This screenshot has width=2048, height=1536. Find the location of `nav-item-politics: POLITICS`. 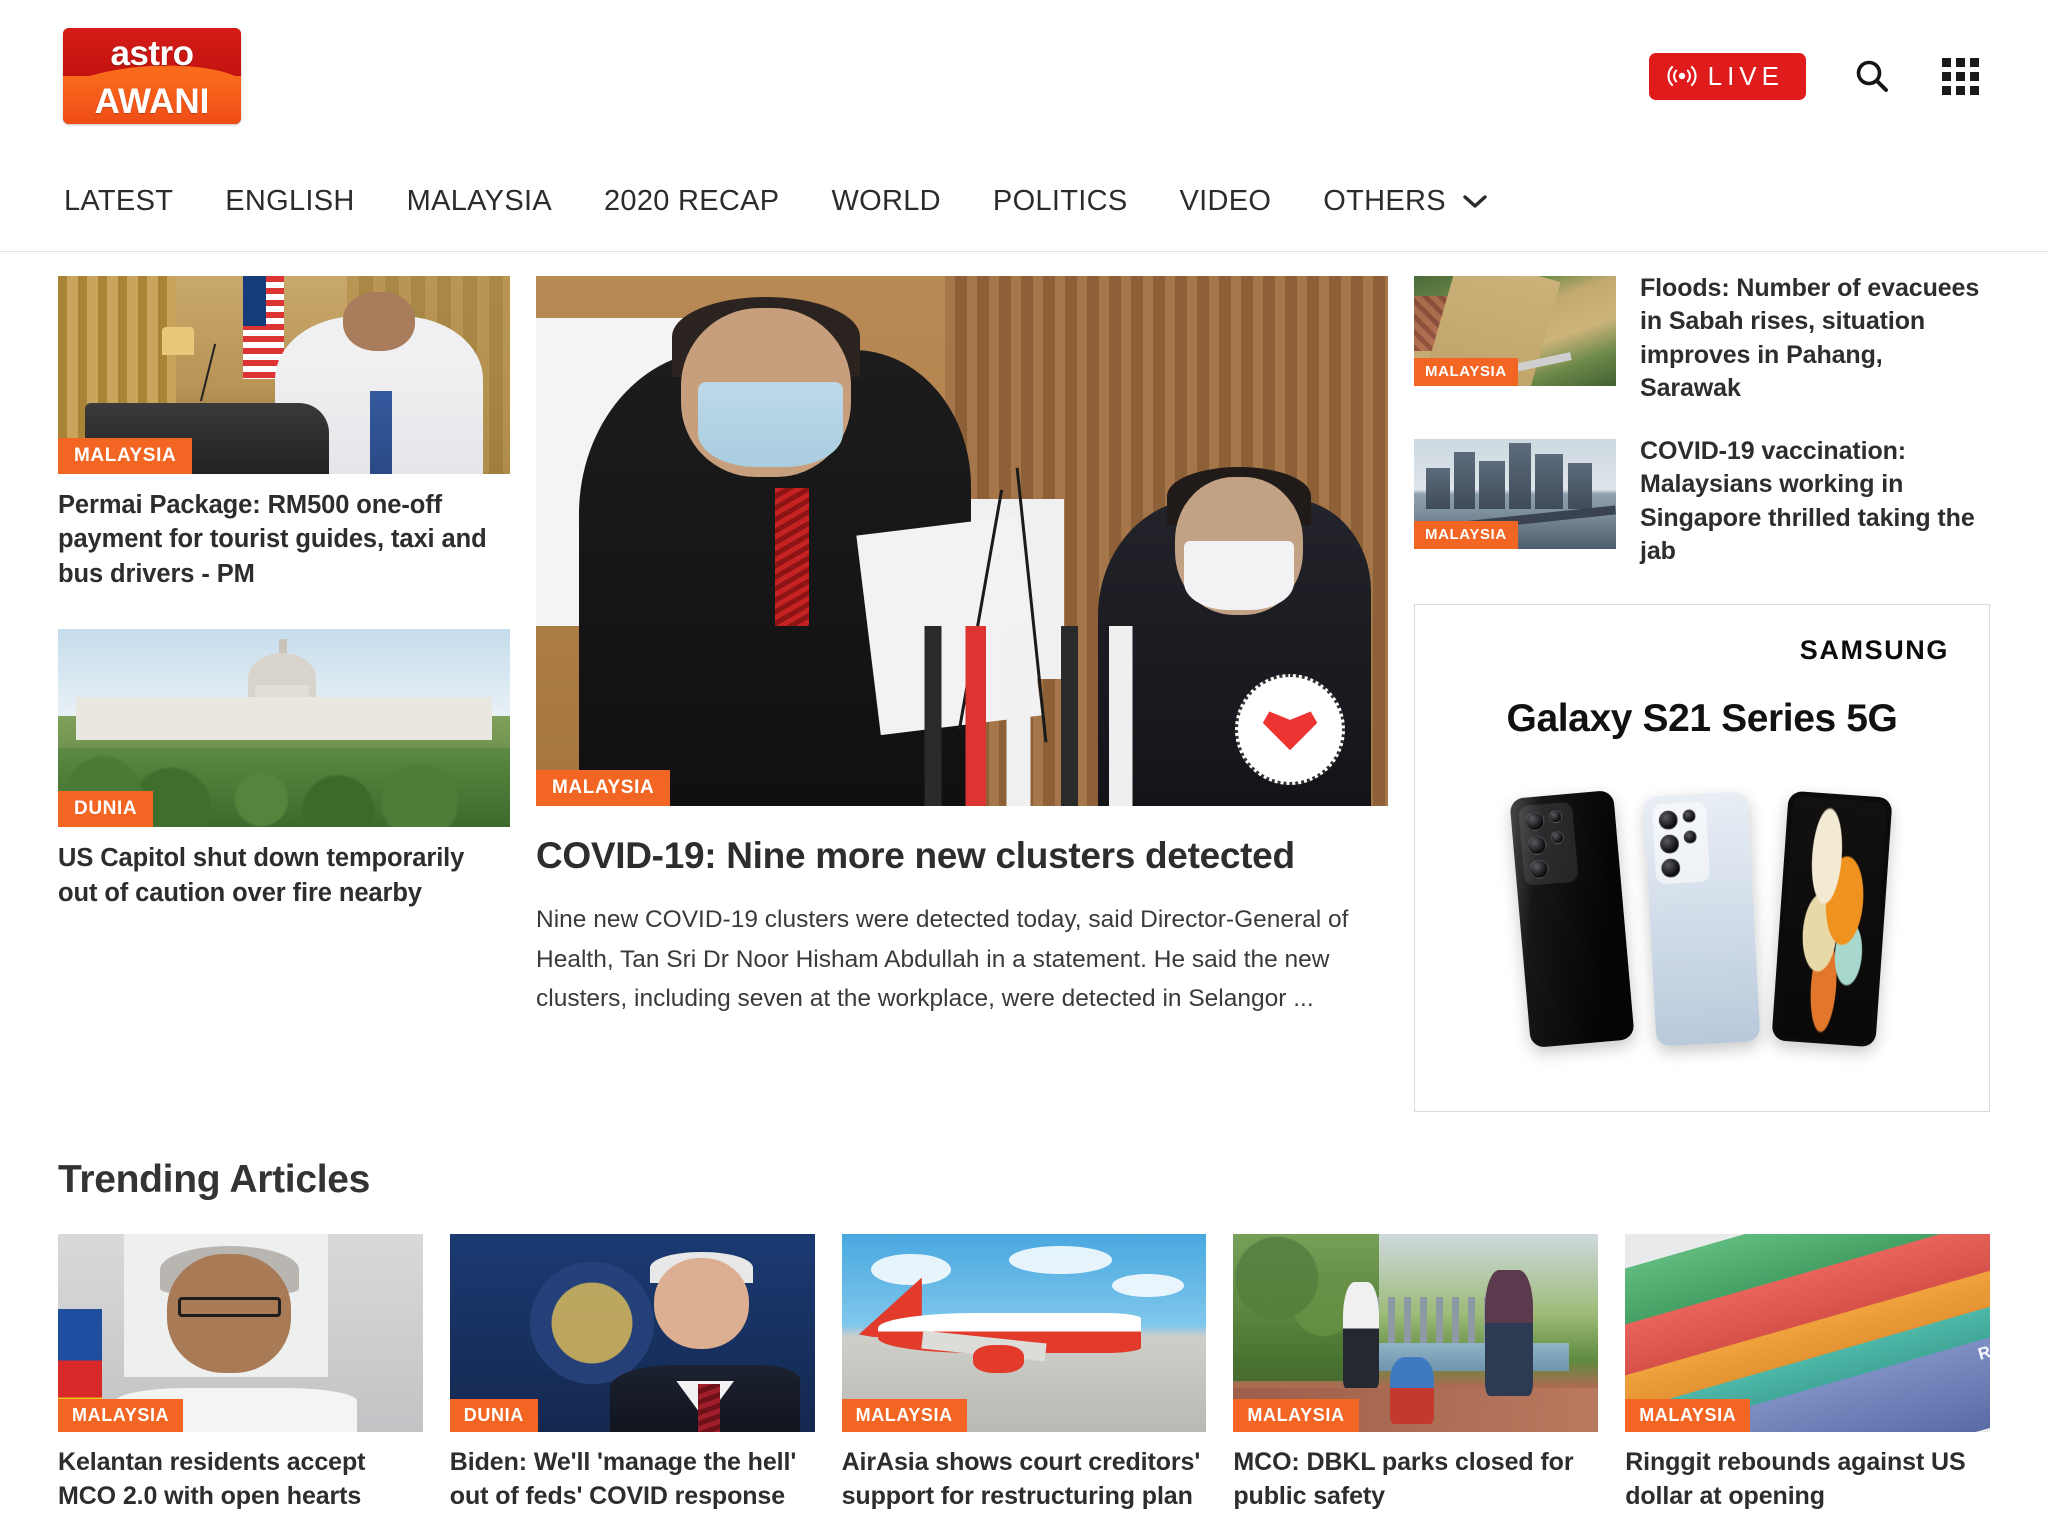

nav-item-politics: POLITICS is located at coordinates (1060, 201).